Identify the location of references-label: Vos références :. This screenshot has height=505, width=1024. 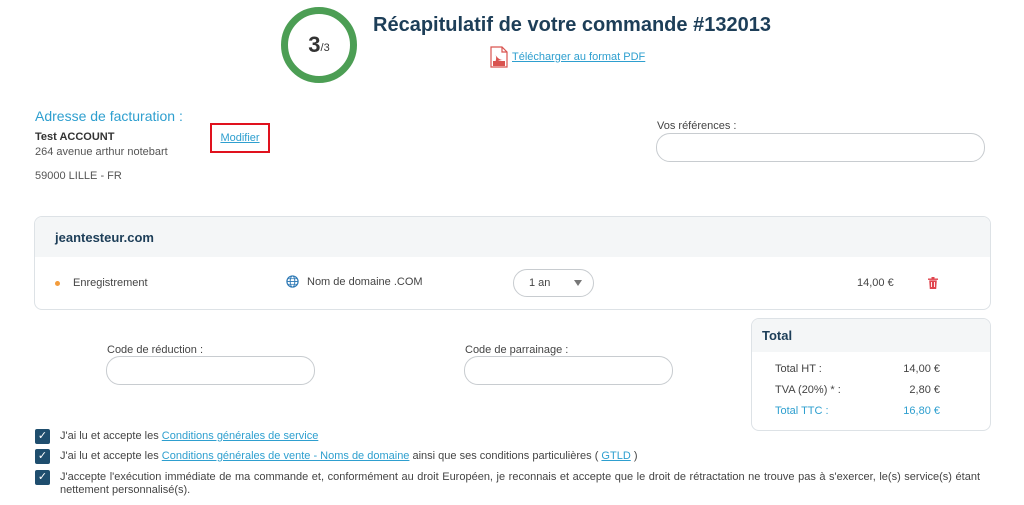
(697, 126).